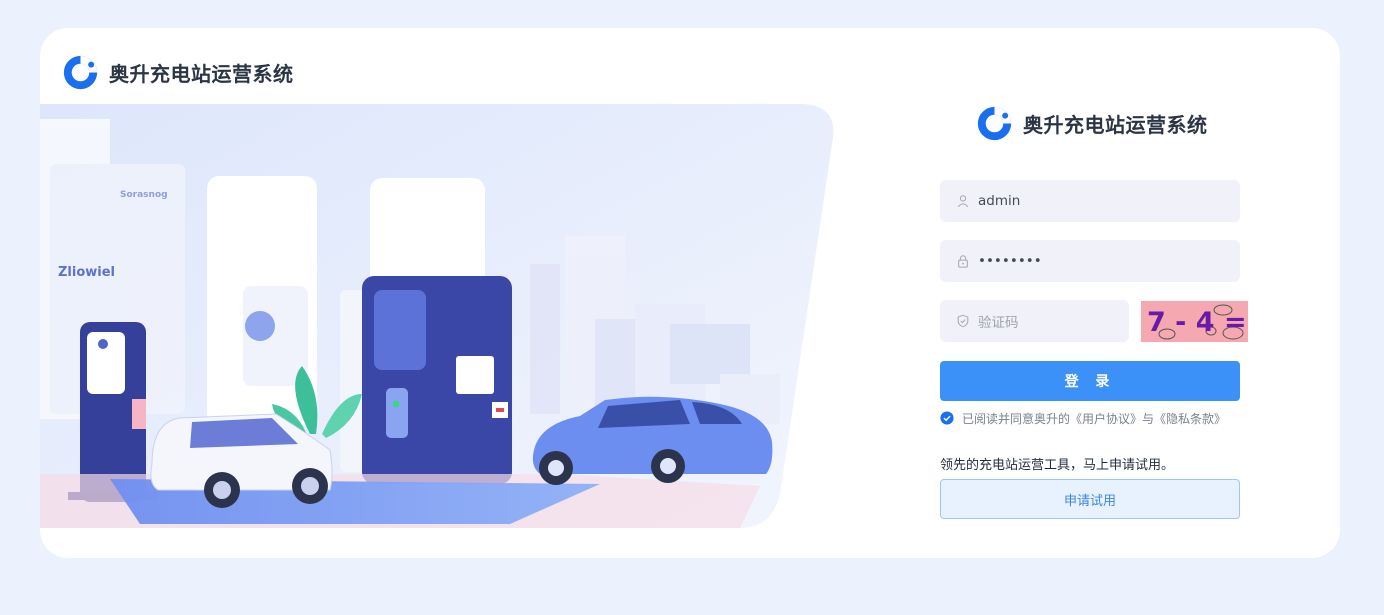  What do you see at coordinates (144, 195) in the screenshot?
I see `illustration-sign-top: Sorasnog` at bounding box center [144, 195].